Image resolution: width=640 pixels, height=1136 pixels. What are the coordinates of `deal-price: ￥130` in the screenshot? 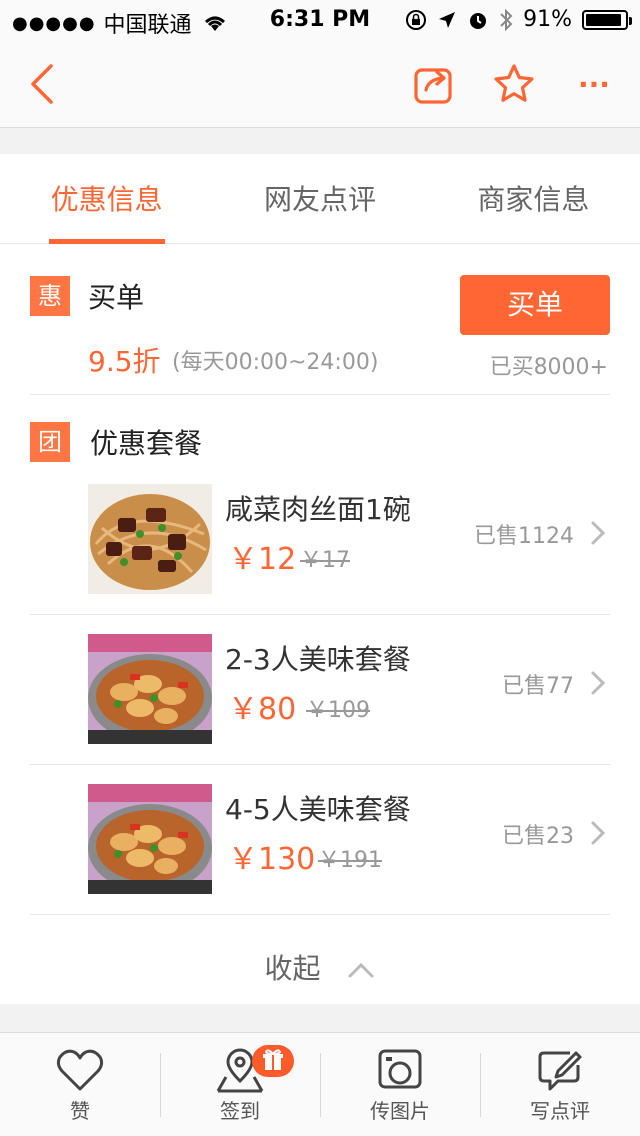 It's located at (272, 859).